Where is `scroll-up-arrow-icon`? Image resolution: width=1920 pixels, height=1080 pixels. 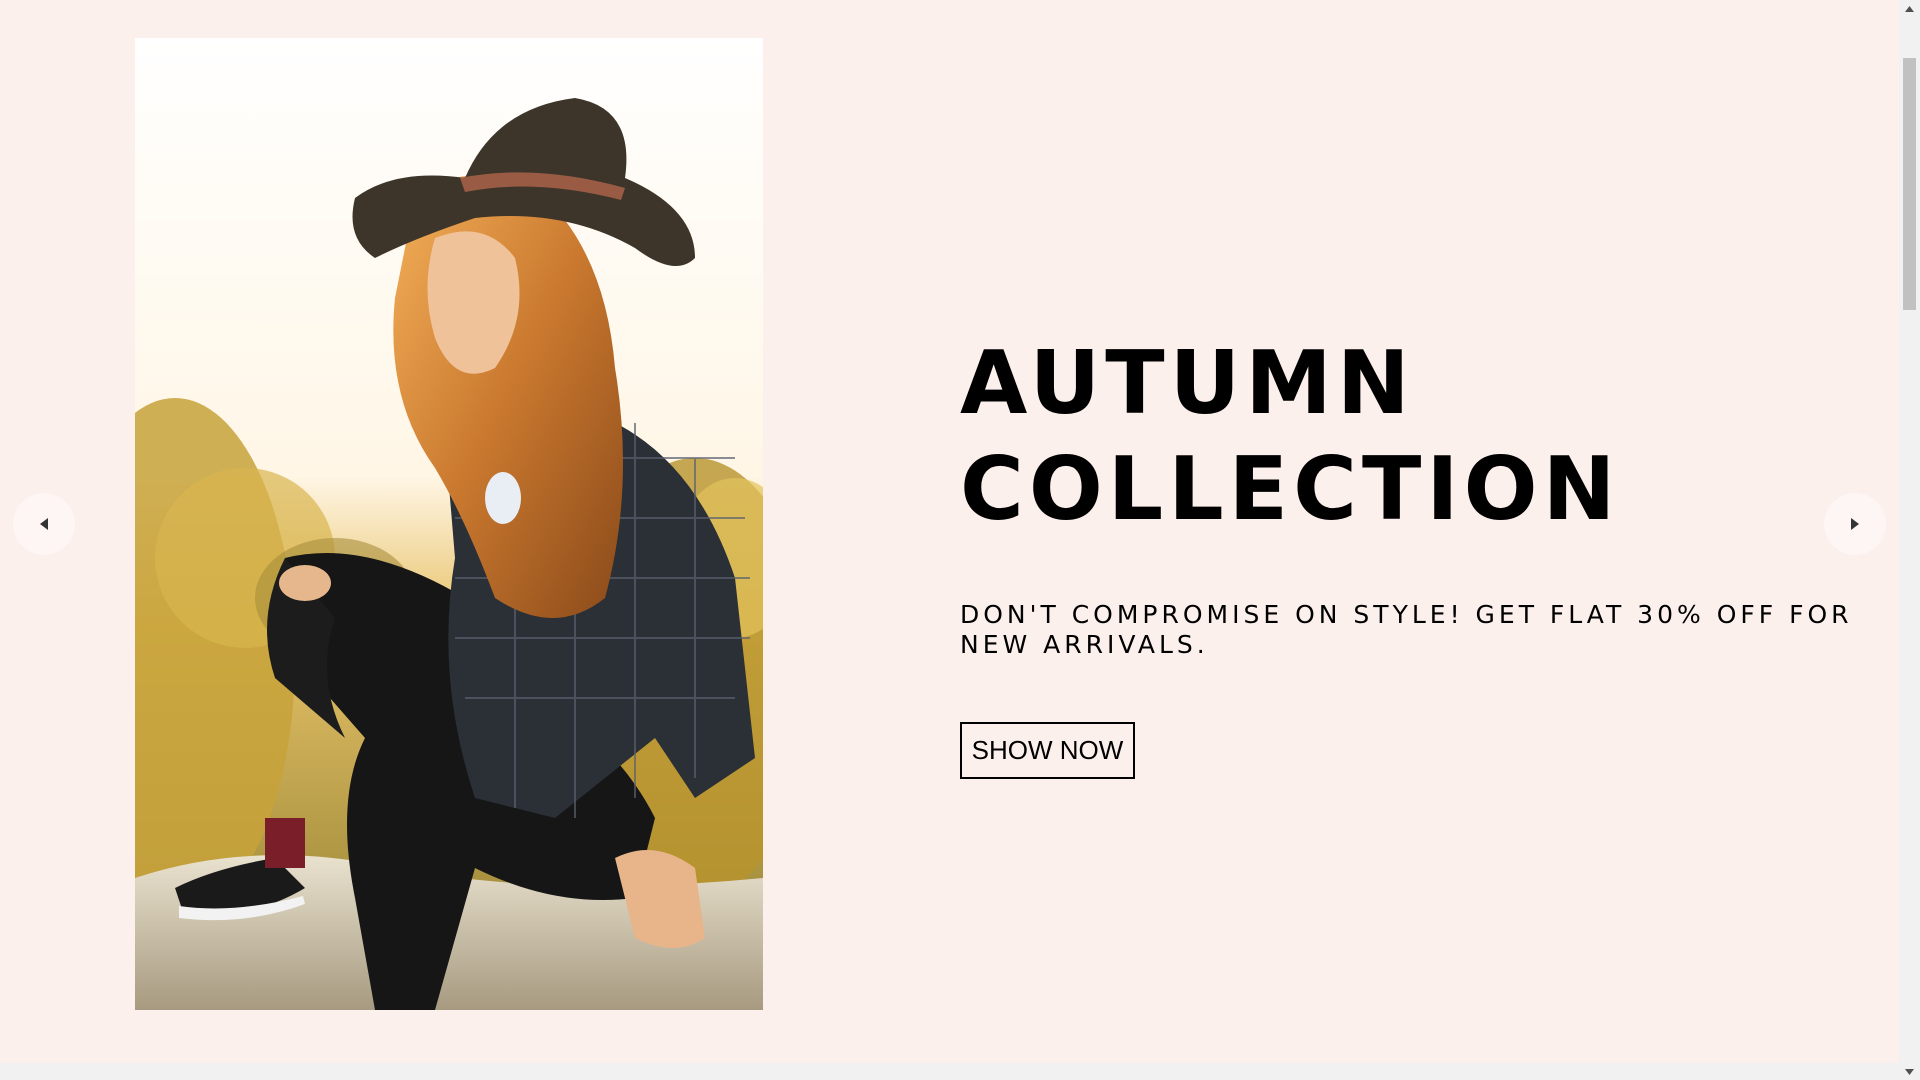 scroll-up-arrow-icon is located at coordinates (1909, 8).